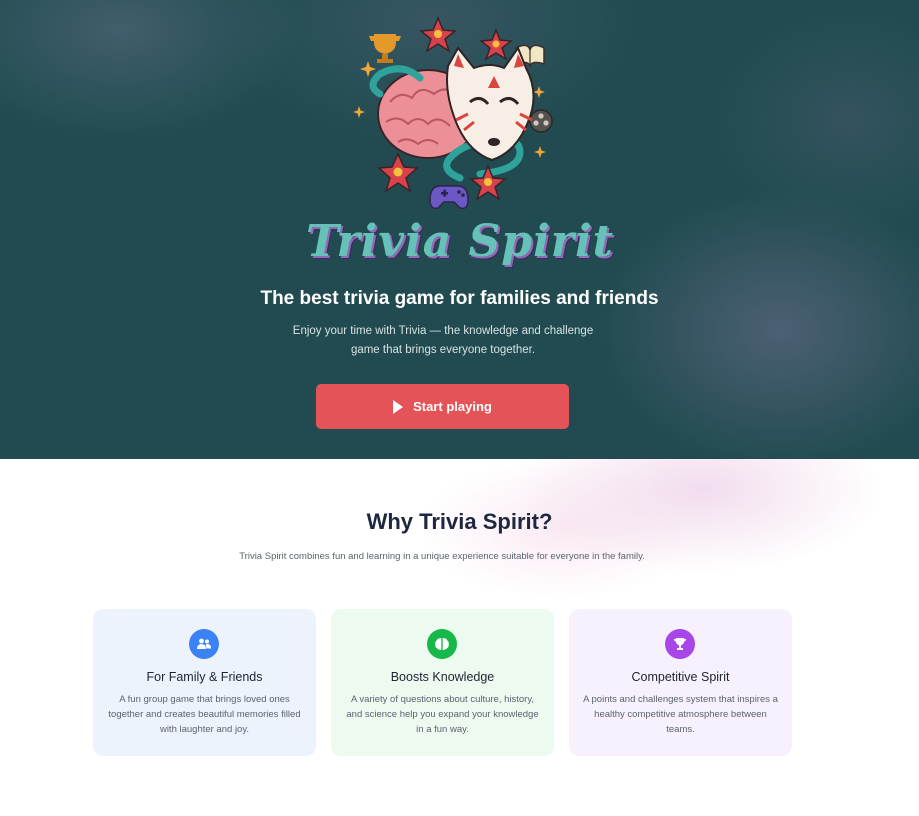 The width and height of the screenshot is (919, 816). I want to click on start-playing-label: Start playing, so click(452, 406).